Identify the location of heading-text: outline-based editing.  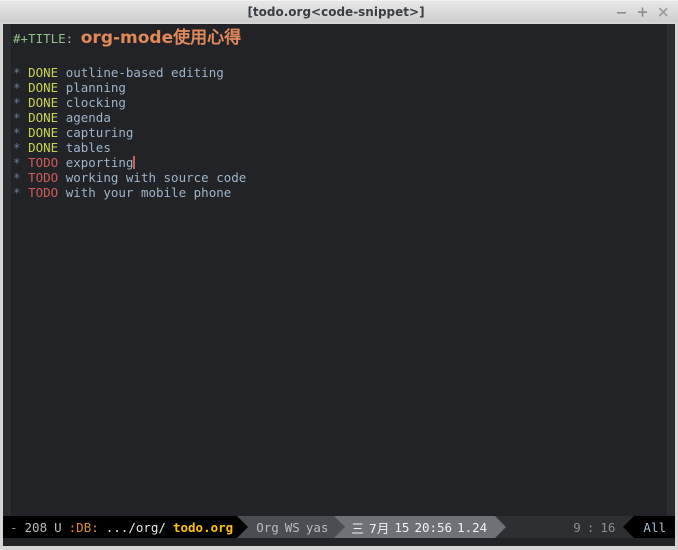
(144, 72).